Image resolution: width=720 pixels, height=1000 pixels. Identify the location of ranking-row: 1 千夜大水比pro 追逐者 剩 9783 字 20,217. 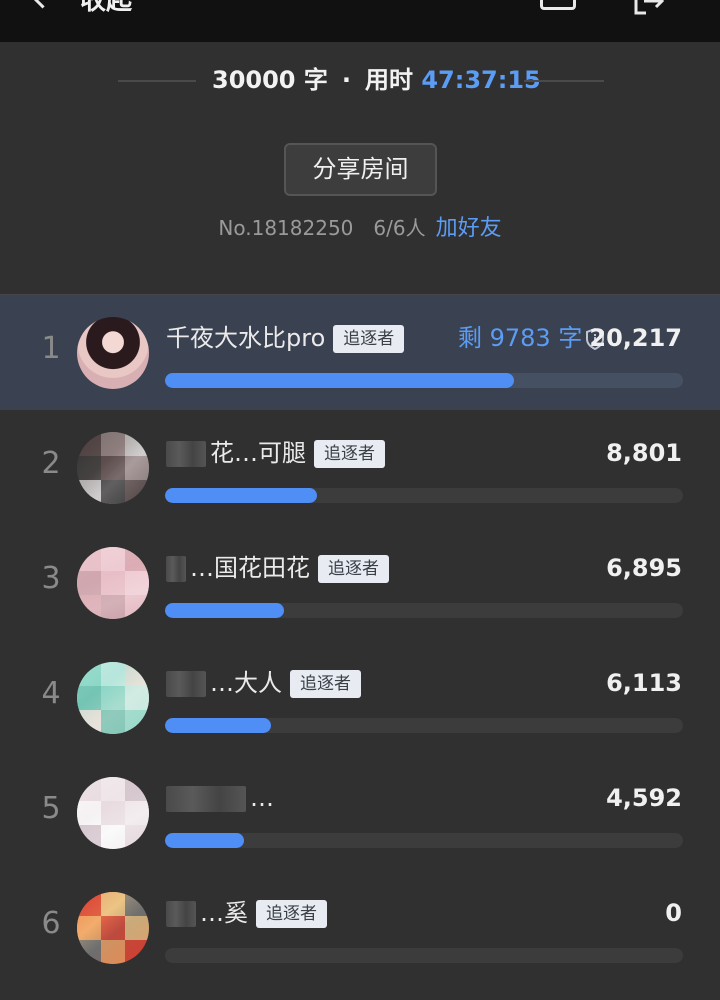
(360, 352).